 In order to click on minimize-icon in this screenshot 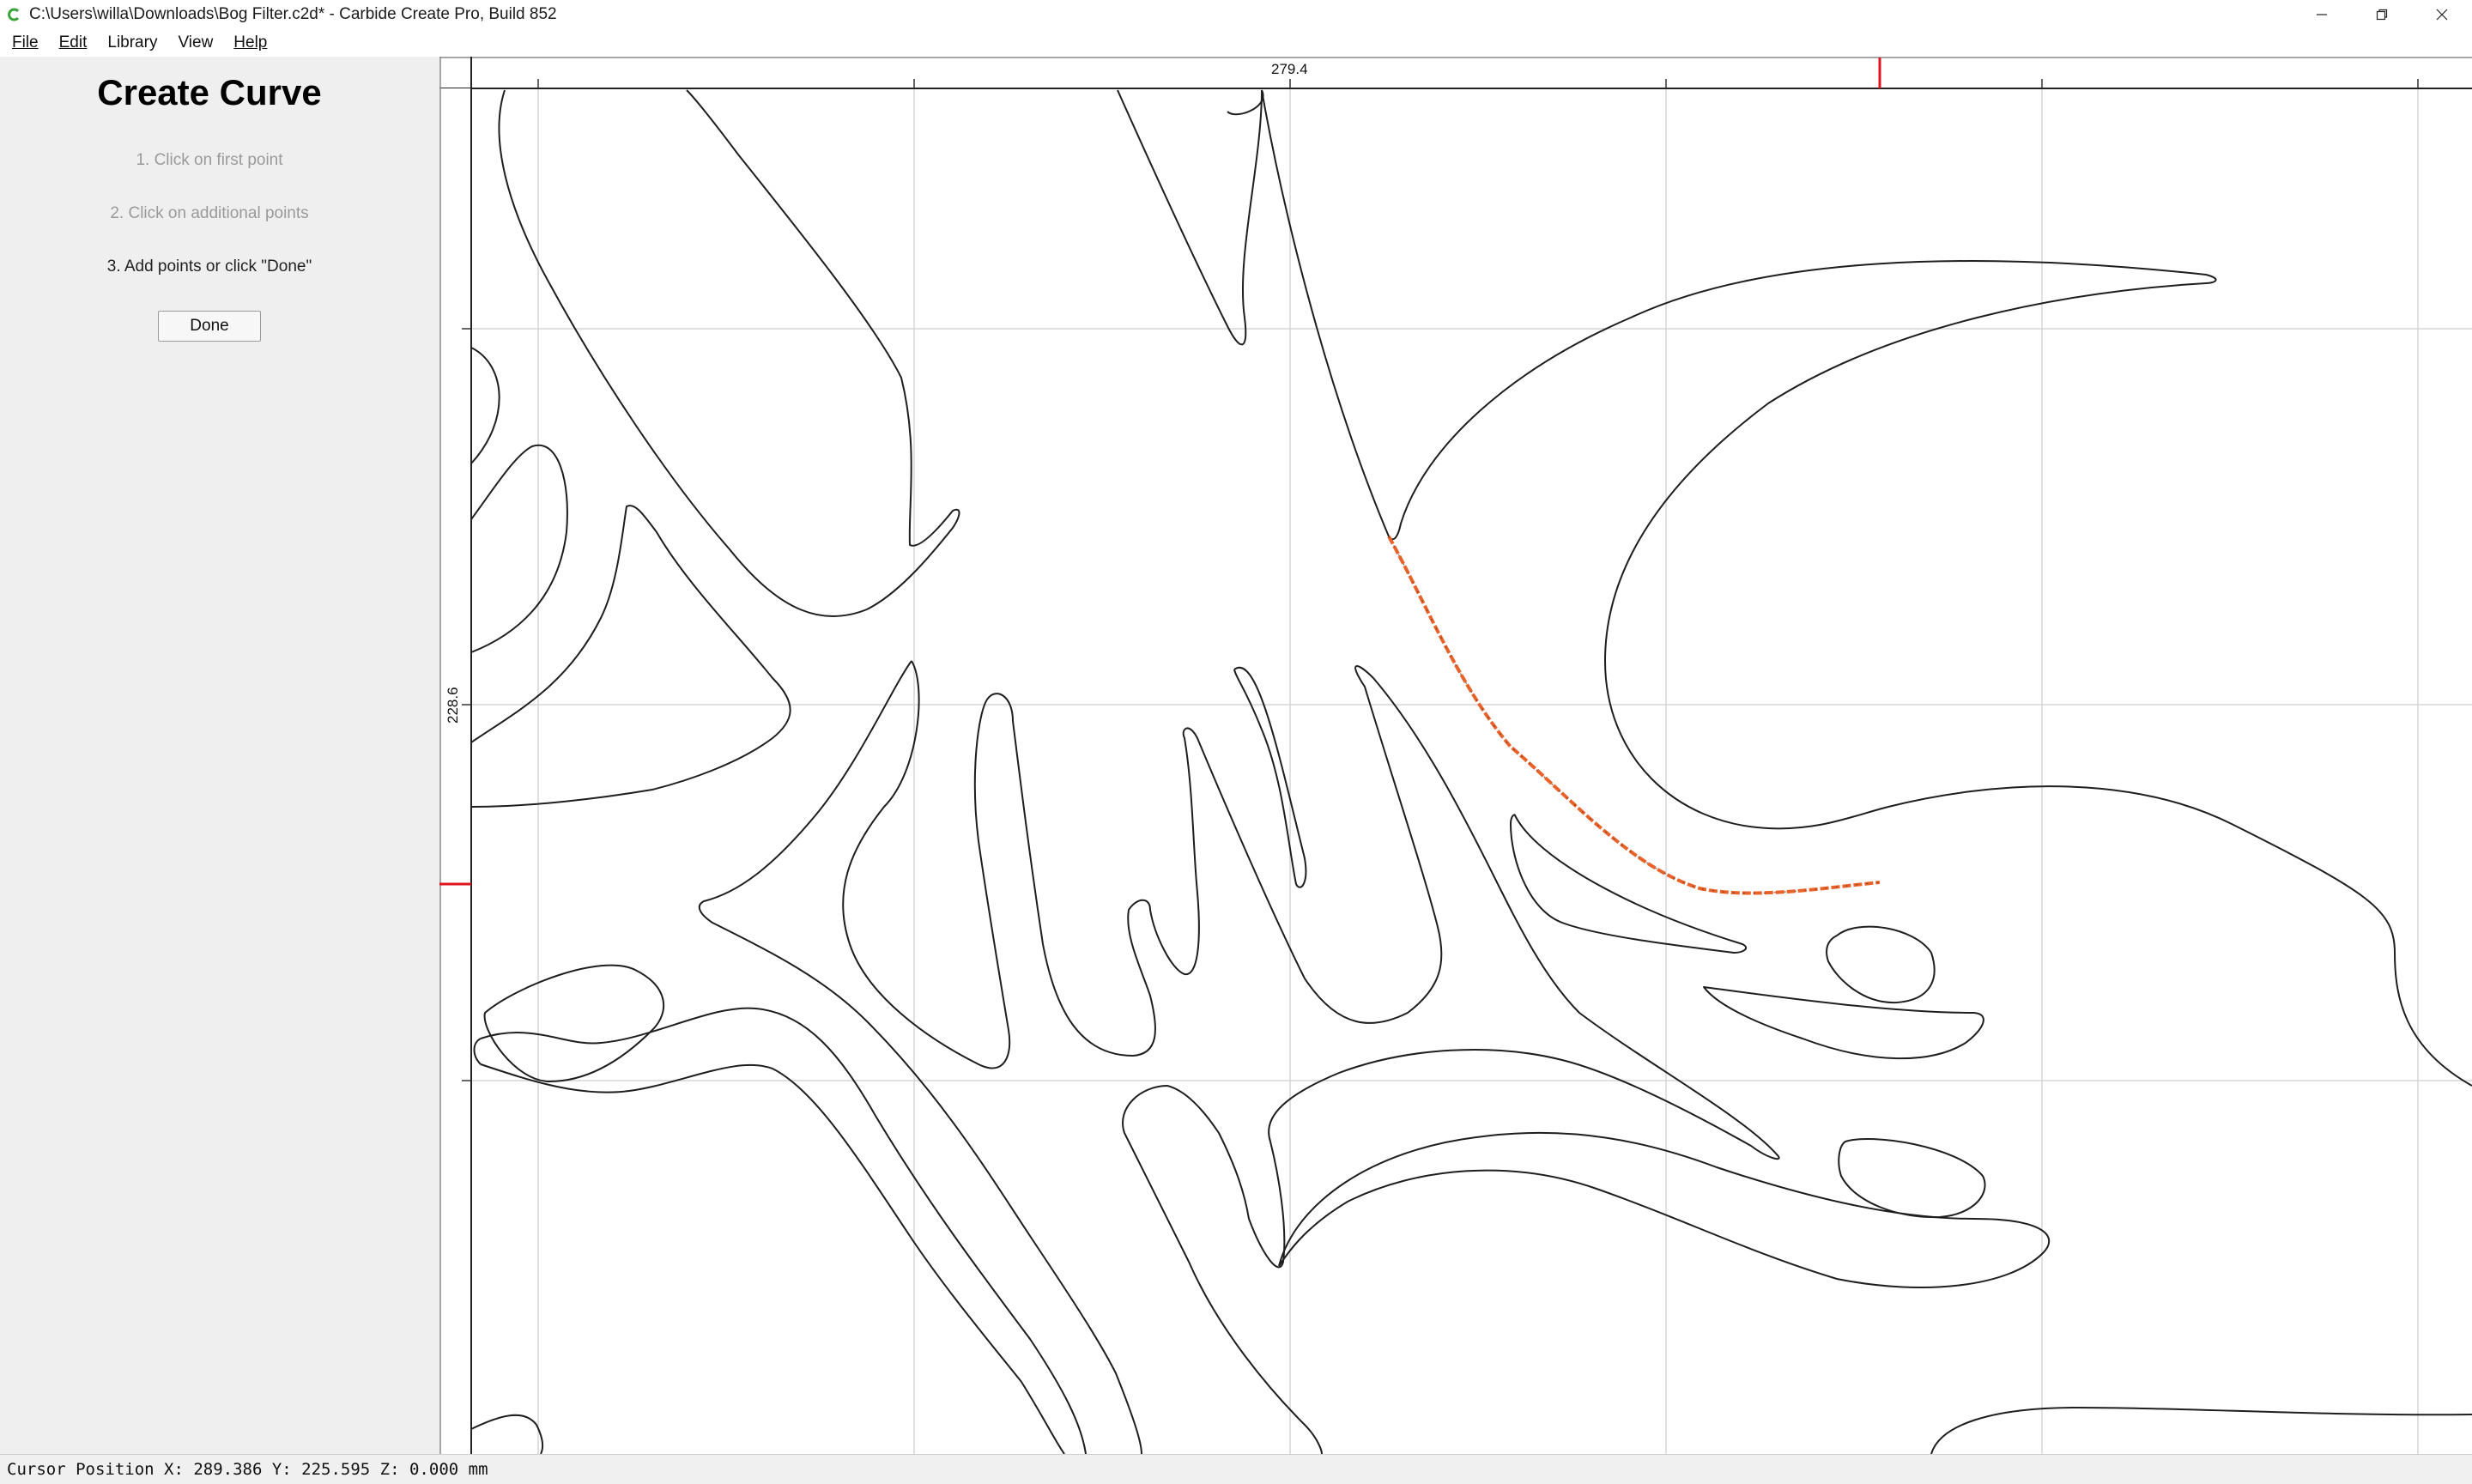, I will do `click(2322, 14)`.